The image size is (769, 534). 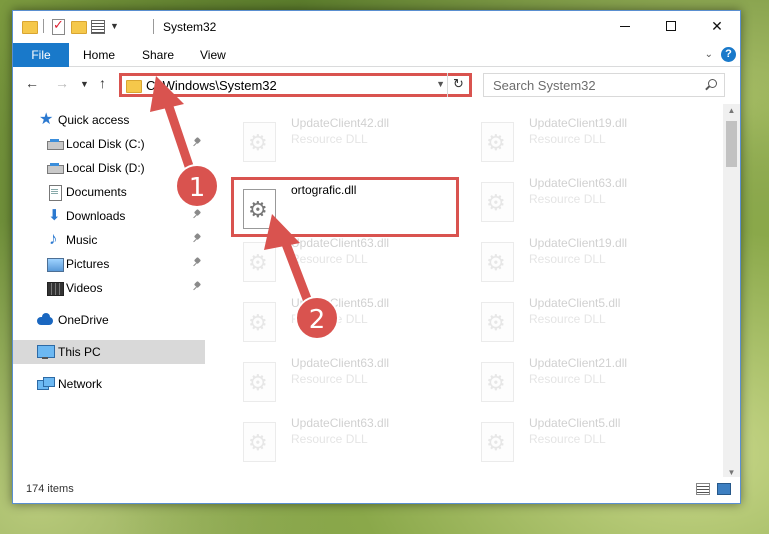 What do you see at coordinates (99, 55) in the screenshot?
I see `tab-home: Home` at bounding box center [99, 55].